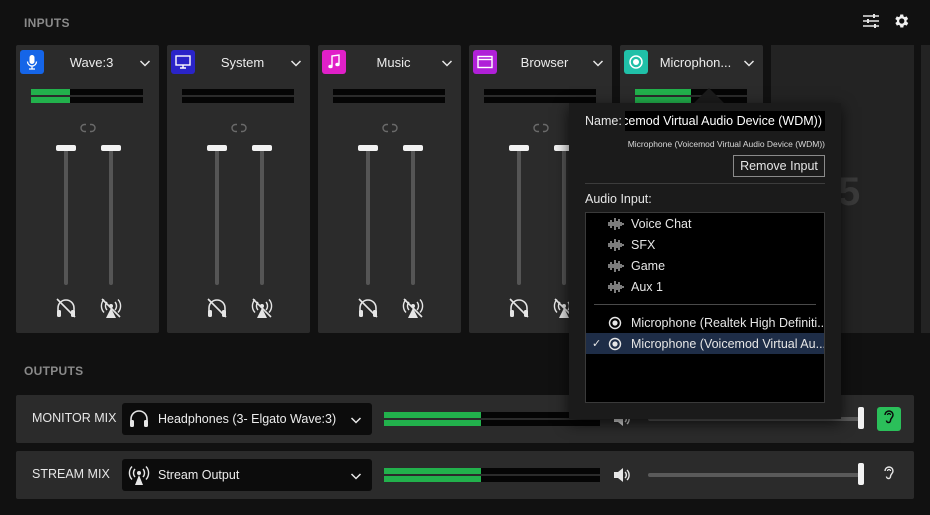 The width and height of the screenshot is (930, 515). I want to click on radio-icon, so click(616, 344).